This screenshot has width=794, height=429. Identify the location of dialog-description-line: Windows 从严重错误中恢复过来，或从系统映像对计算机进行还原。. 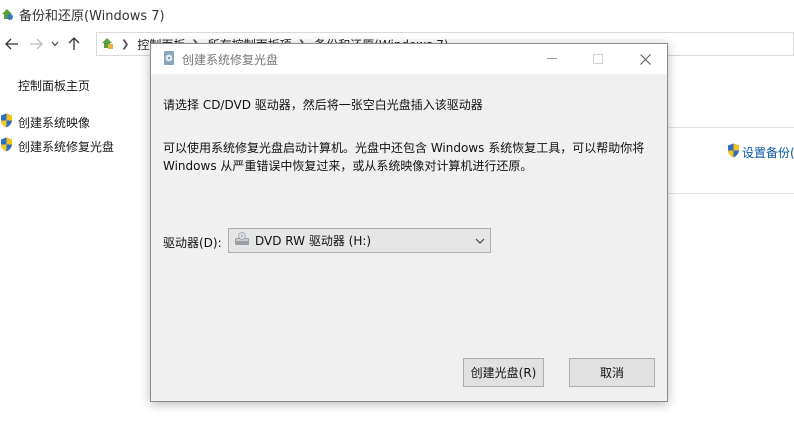
(348, 166).